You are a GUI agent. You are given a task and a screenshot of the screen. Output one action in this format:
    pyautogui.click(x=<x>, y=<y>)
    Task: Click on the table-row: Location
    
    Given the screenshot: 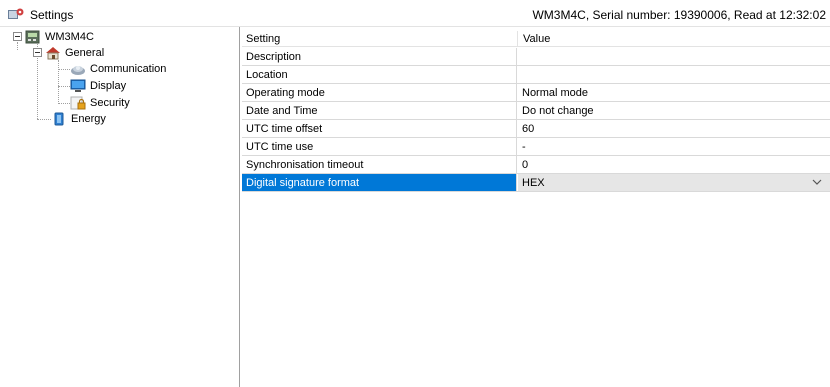 What is the action you would take?
    pyautogui.click(x=536, y=75)
    